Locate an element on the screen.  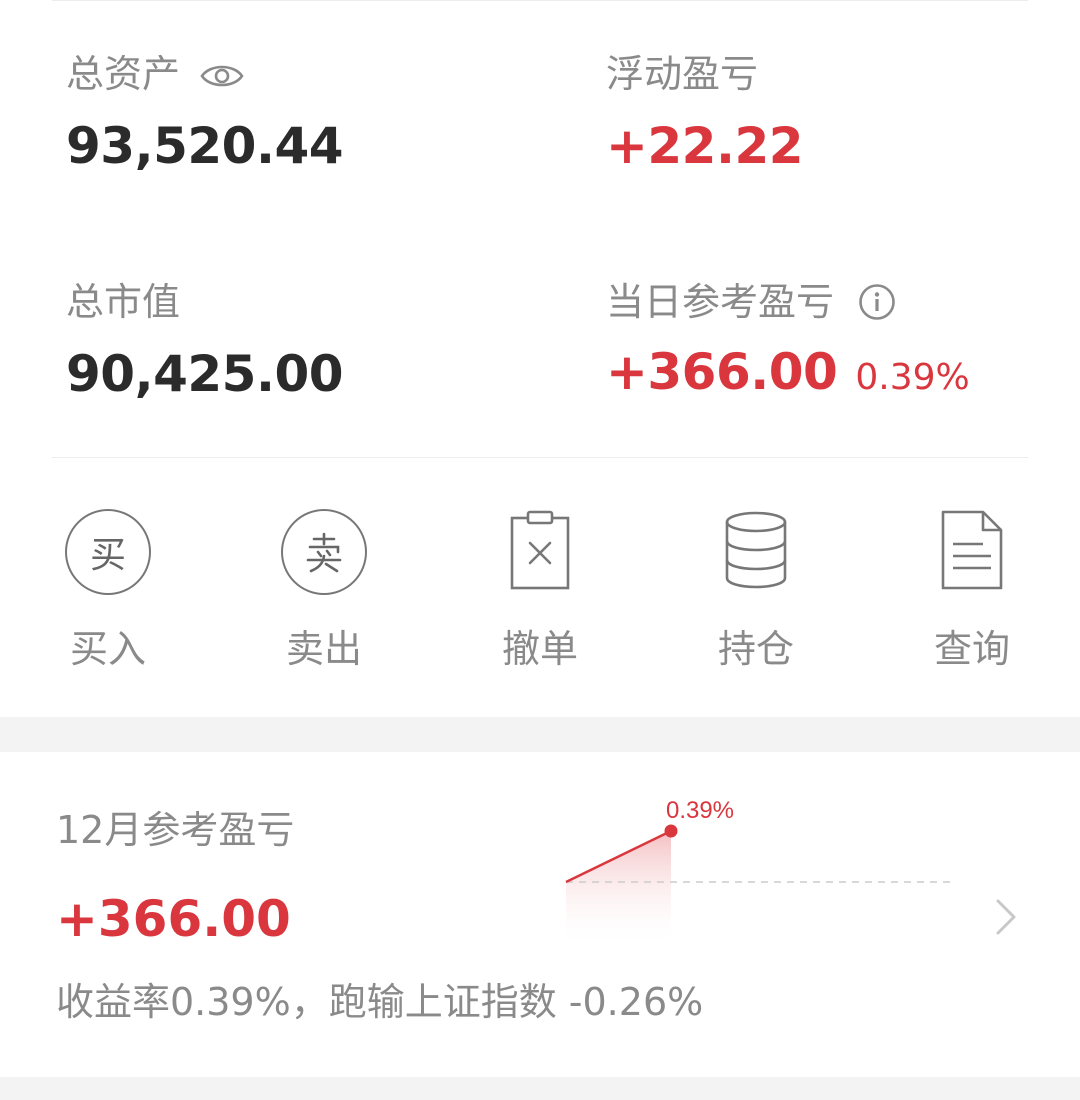
cancel-order-button: 撤单 is located at coordinates (540, 587).